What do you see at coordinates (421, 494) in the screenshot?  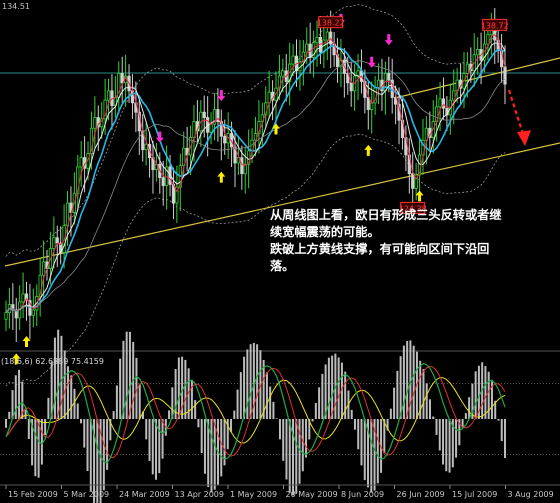 I see `date-tick-label: 26 Jun 2009` at bounding box center [421, 494].